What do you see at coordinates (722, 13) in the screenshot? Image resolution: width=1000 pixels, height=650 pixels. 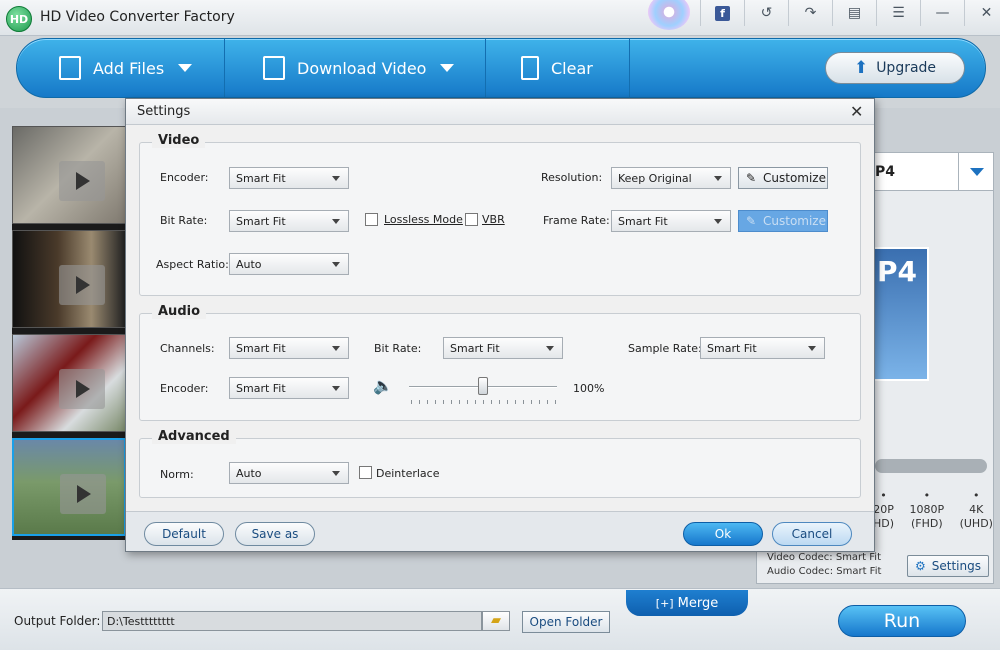 I see `facebook-icon: f` at bounding box center [722, 13].